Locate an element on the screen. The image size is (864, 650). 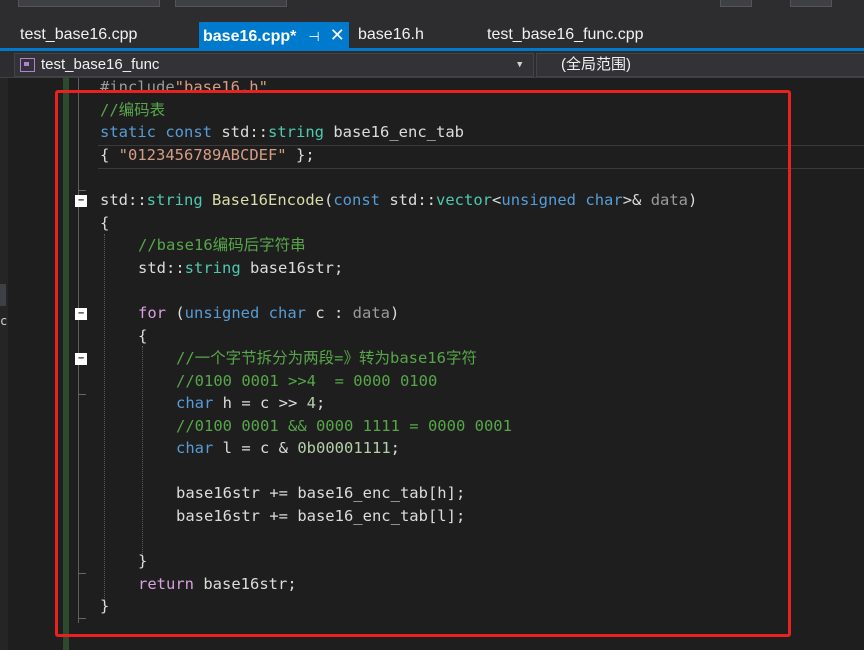
function-scope-label: test_base16_func is located at coordinates (100, 64).